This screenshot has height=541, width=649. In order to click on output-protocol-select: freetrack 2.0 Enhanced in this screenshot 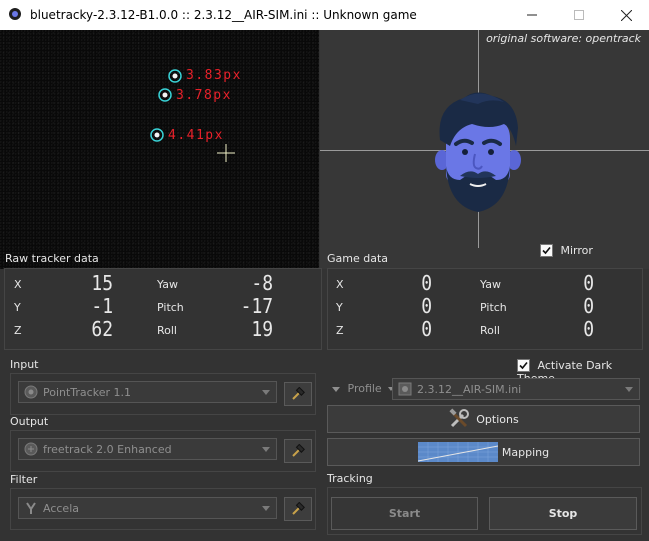, I will do `click(147, 449)`.